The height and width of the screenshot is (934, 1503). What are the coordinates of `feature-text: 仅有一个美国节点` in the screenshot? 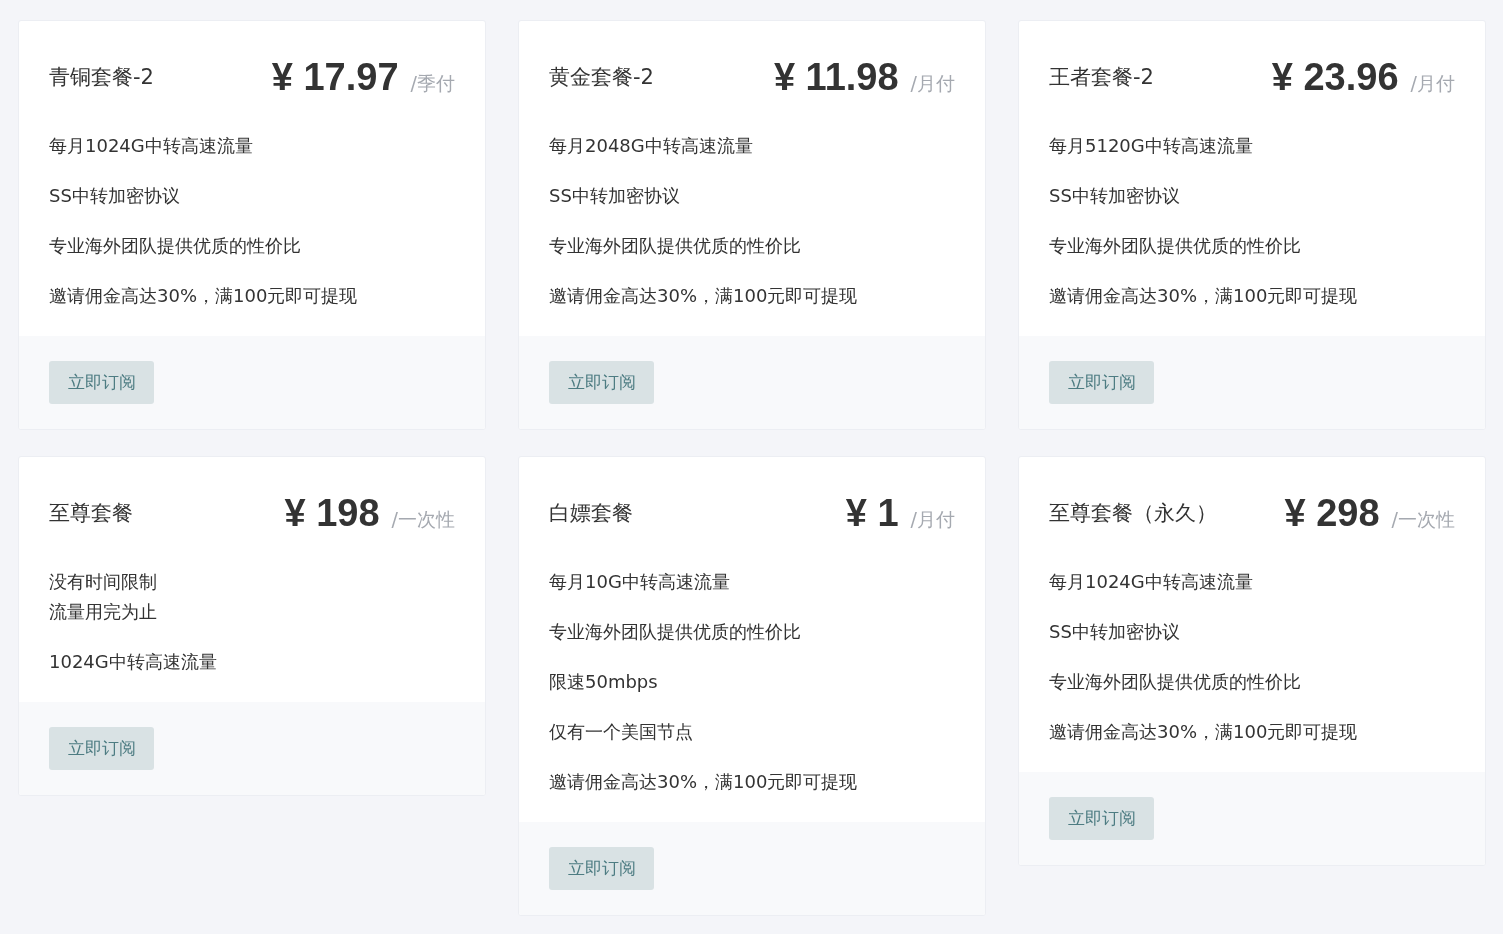 It's located at (621, 732).